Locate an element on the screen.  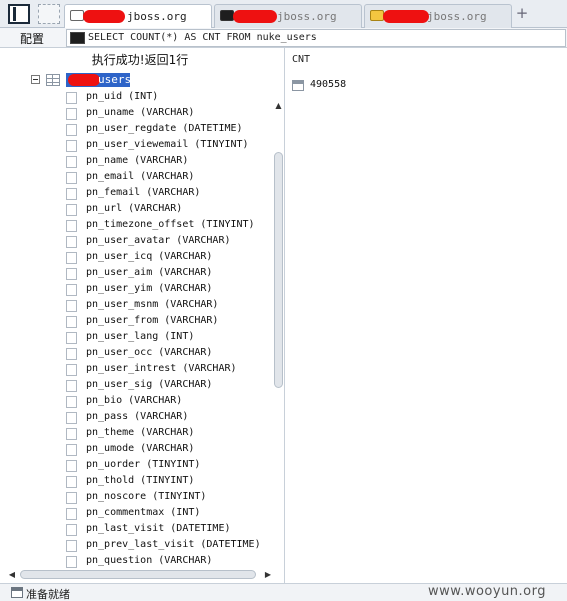
column-label: pn_theme (VARCHAR) is located at coordinates (140, 432).